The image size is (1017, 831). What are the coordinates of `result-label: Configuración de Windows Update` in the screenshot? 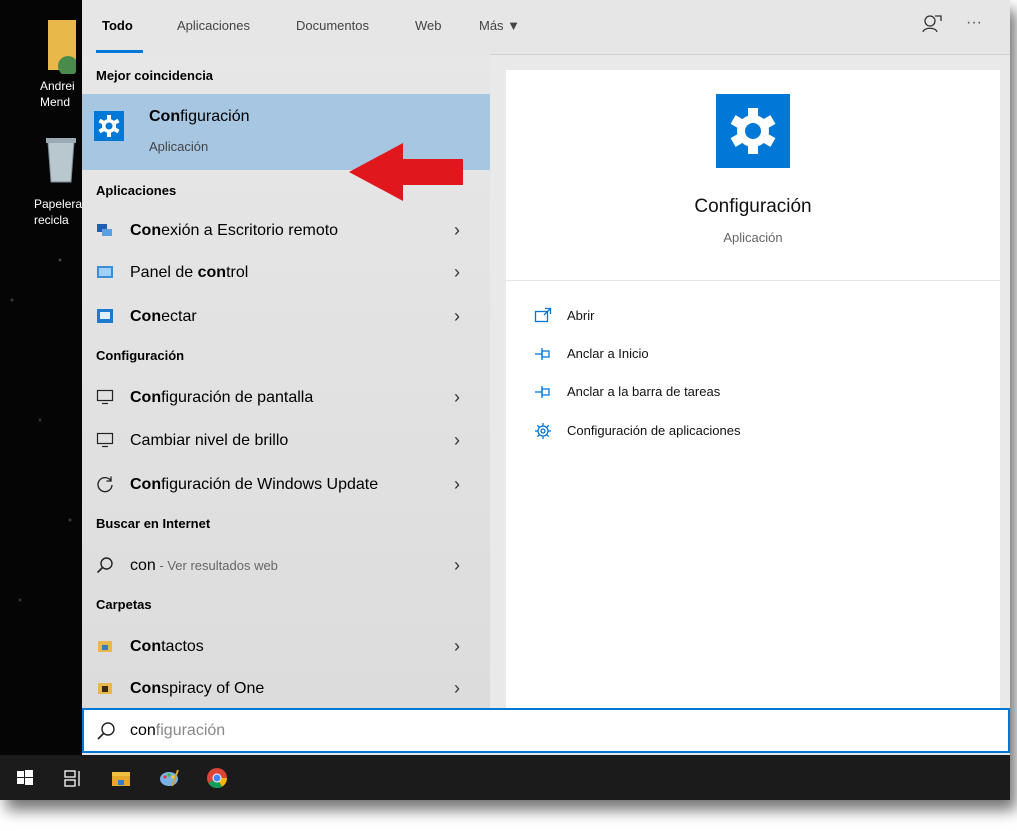 It's located at (254, 484).